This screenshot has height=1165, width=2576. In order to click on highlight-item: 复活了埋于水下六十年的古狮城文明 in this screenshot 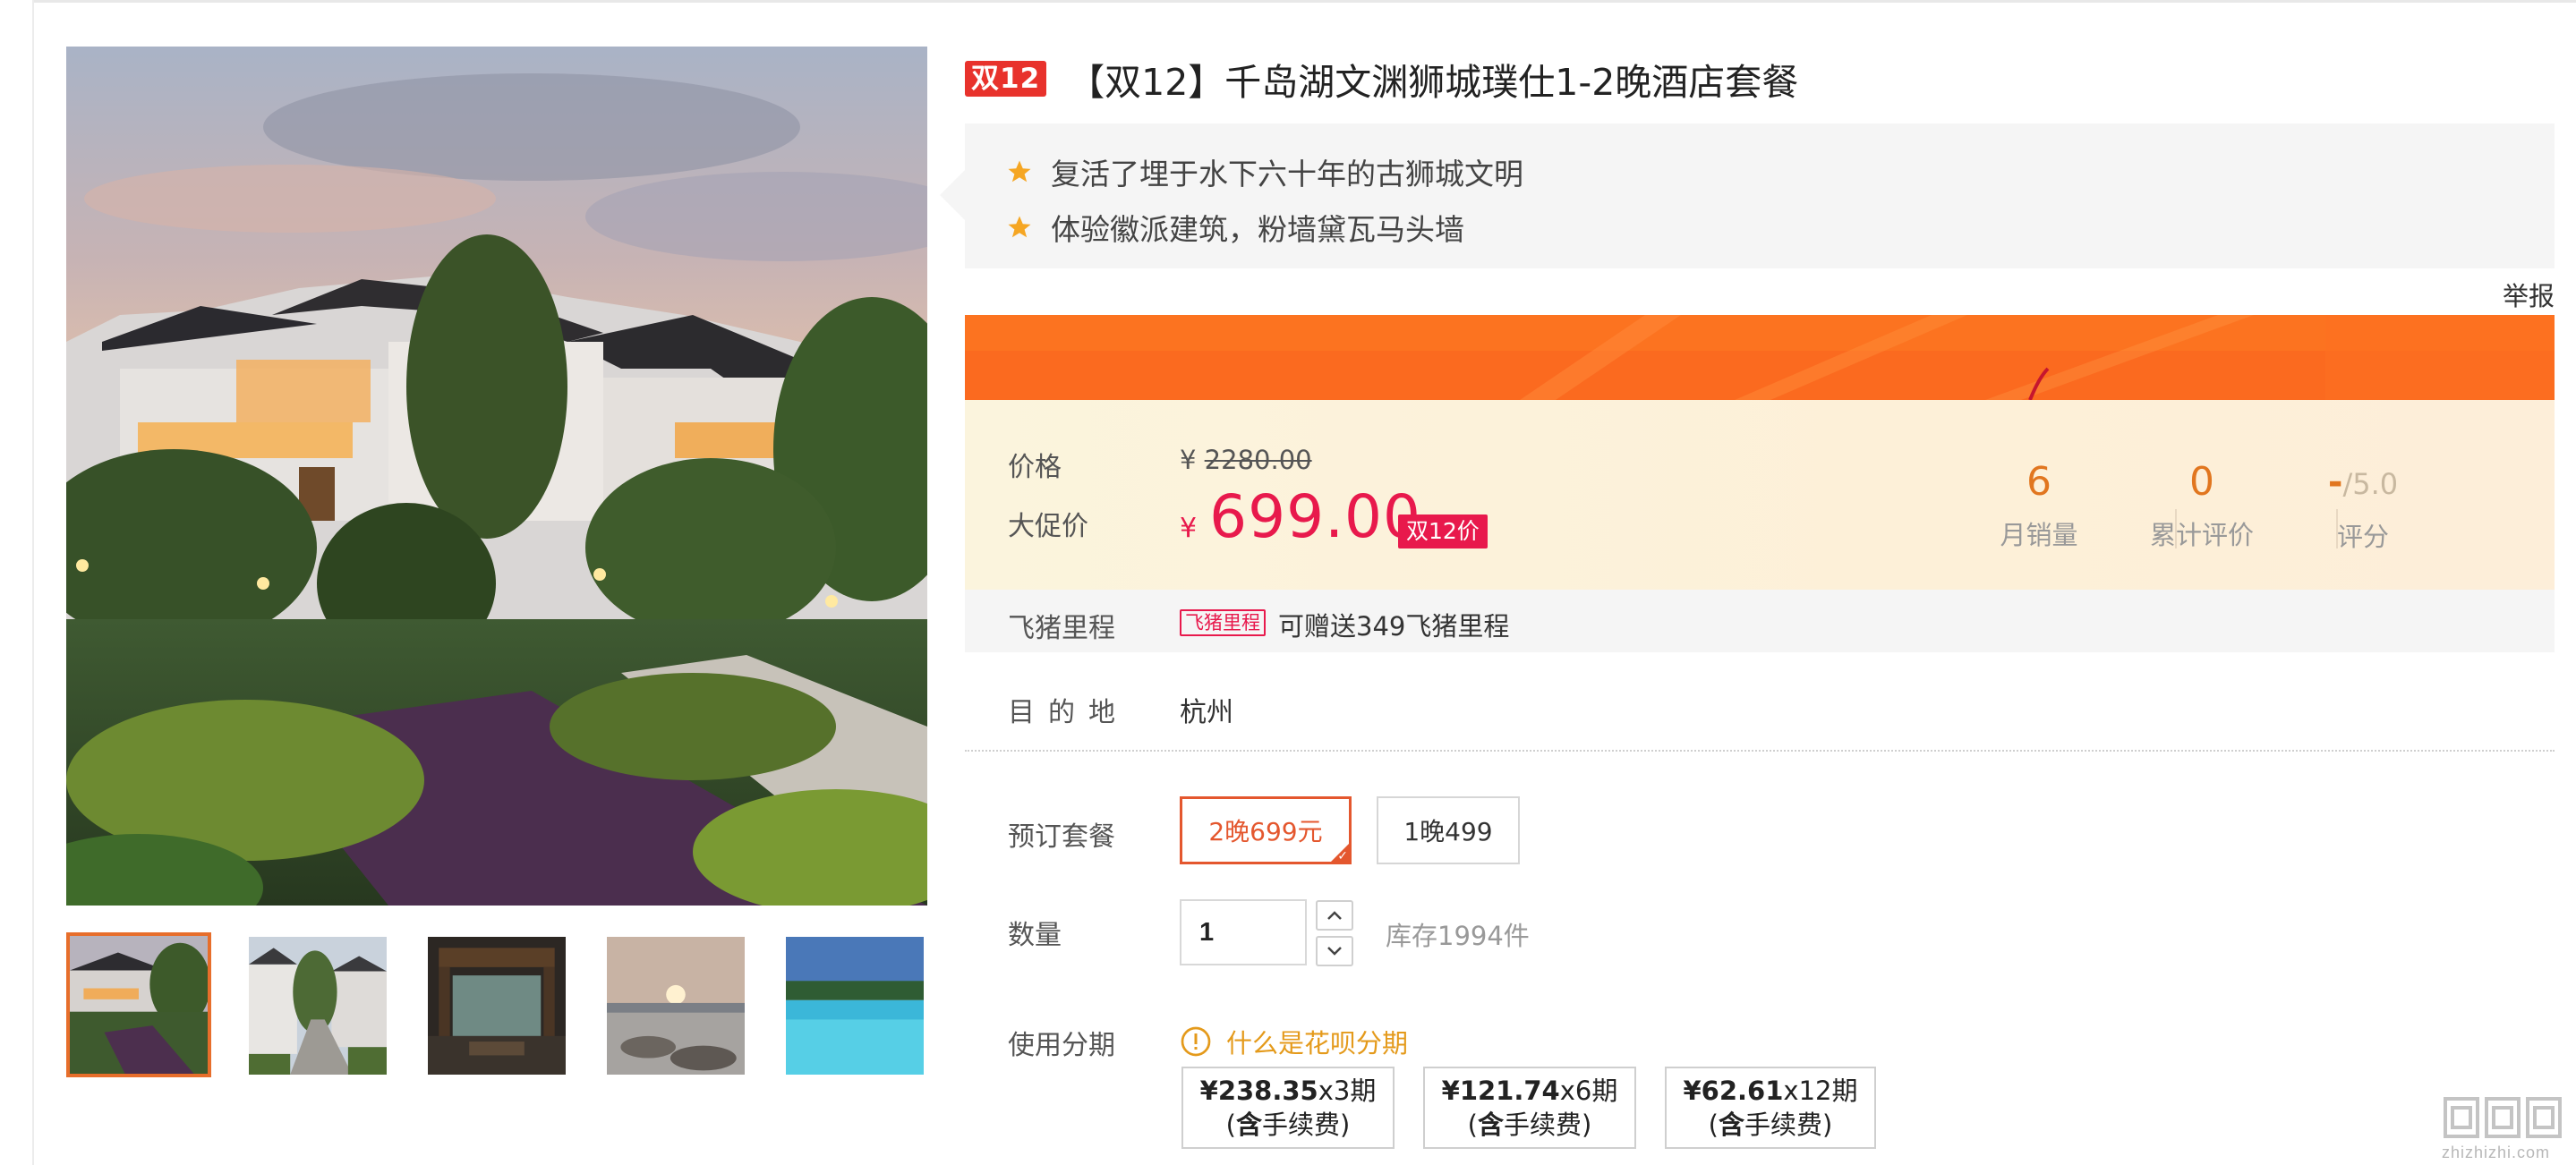, I will do `click(1264, 171)`.